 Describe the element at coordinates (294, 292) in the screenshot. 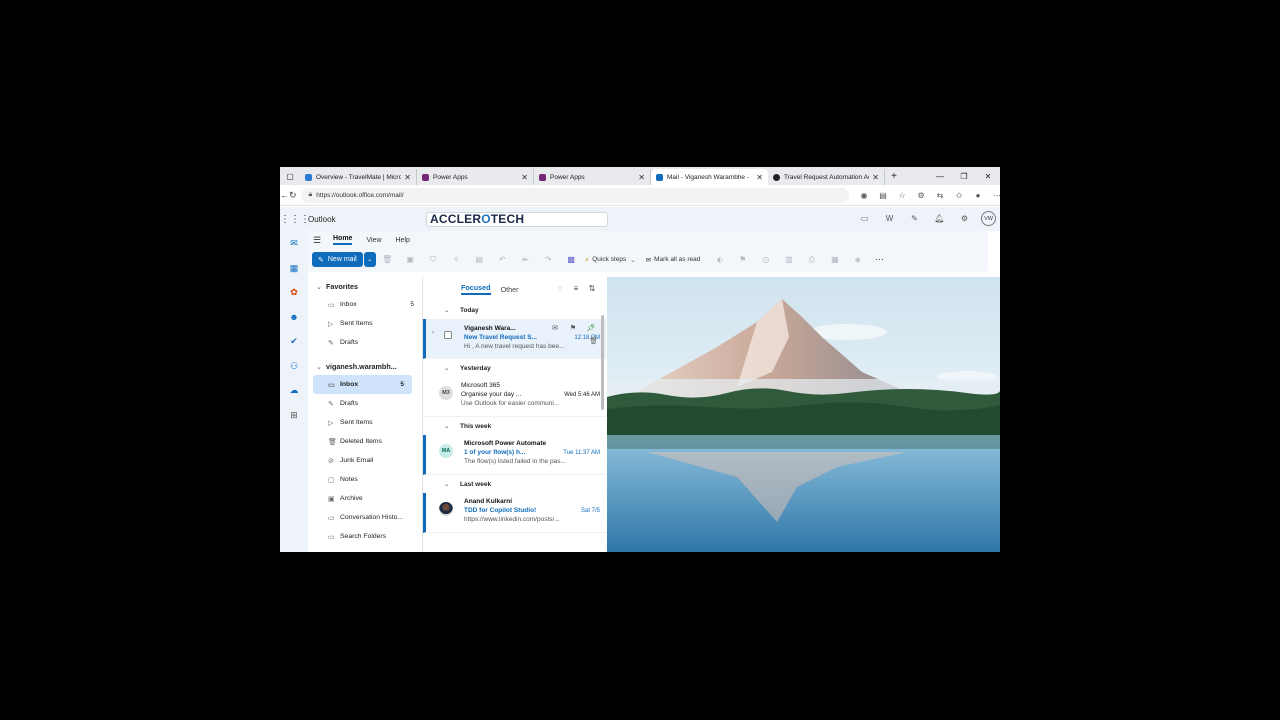

I see `copilot-rail-icon: ✿` at that location.